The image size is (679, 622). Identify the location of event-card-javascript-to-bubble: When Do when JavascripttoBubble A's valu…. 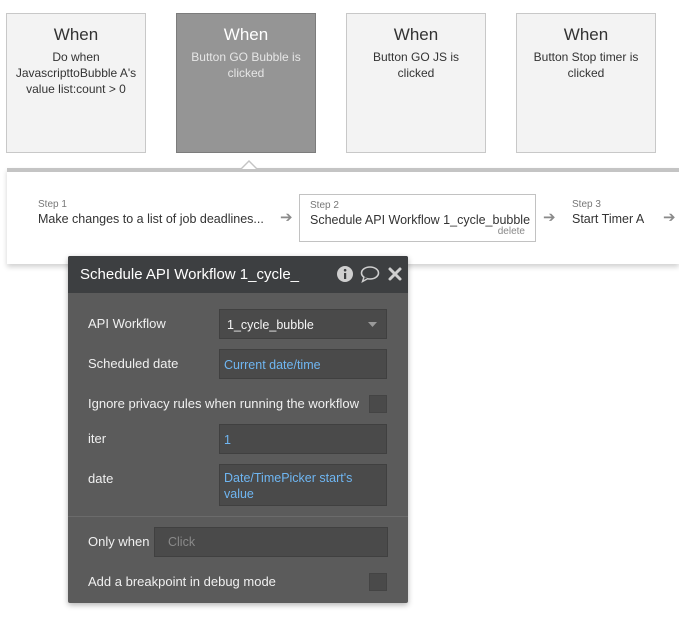
(76, 83).